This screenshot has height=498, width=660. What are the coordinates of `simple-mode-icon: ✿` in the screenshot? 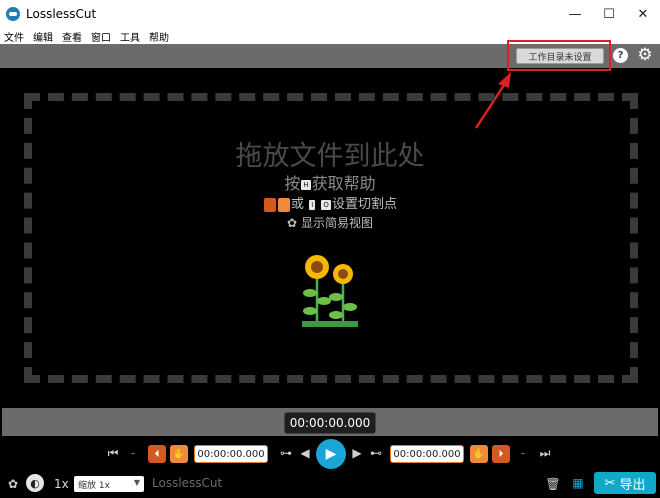 It's located at (13, 484).